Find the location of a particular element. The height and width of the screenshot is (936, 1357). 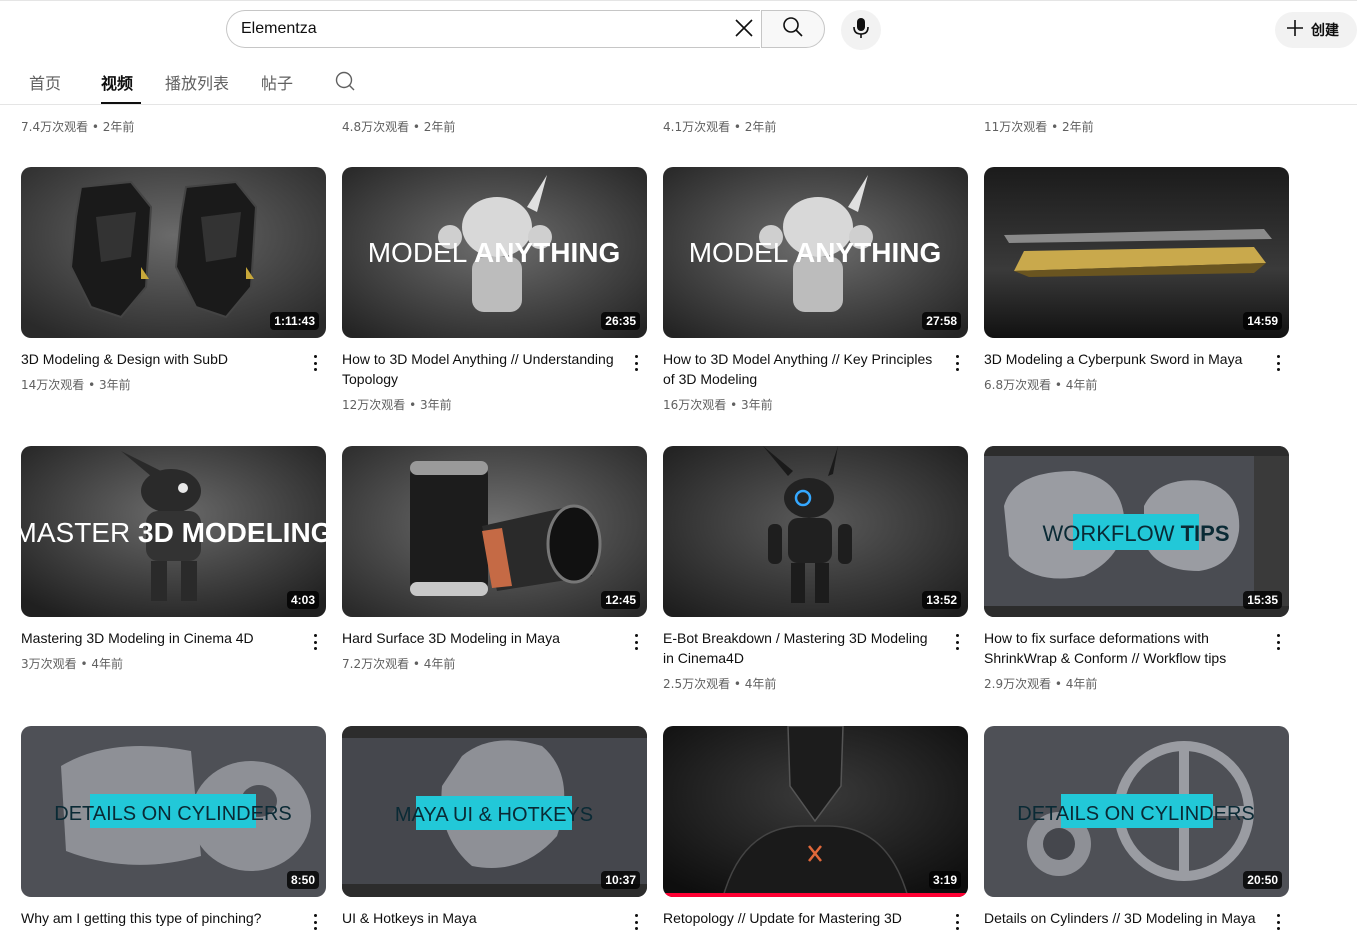

video-duration: 12:45 is located at coordinates (620, 600).